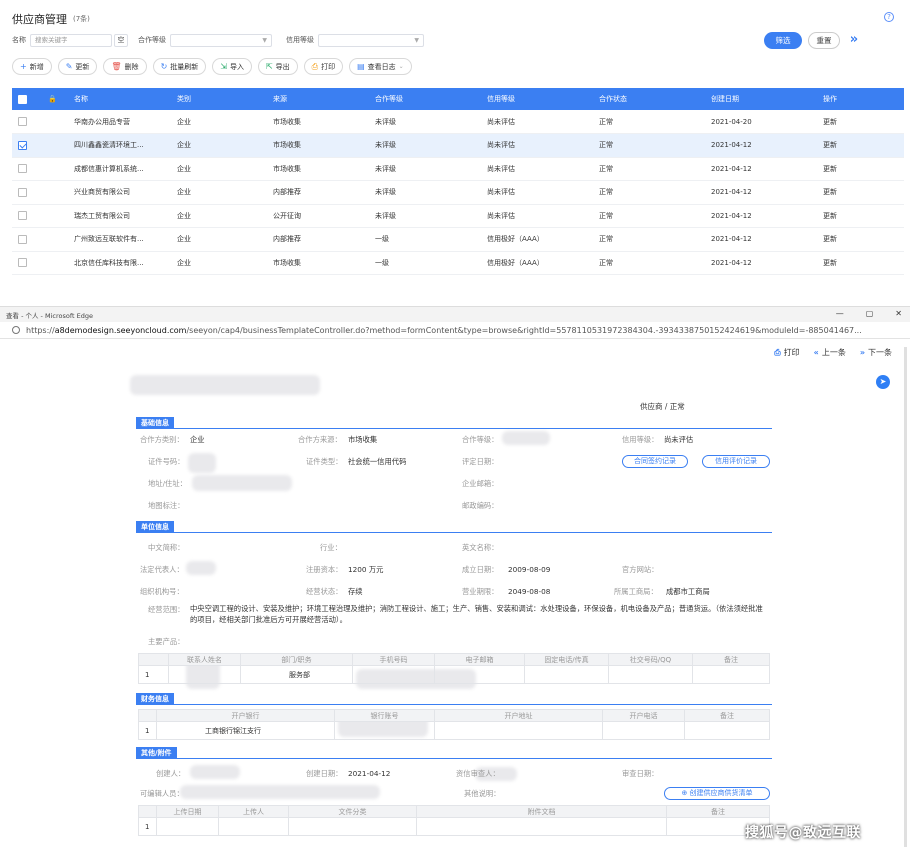 The width and height of the screenshot is (910, 854). Describe the element at coordinates (77, 66) in the screenshot. I see `update-button: ✎ 更新` at that location.